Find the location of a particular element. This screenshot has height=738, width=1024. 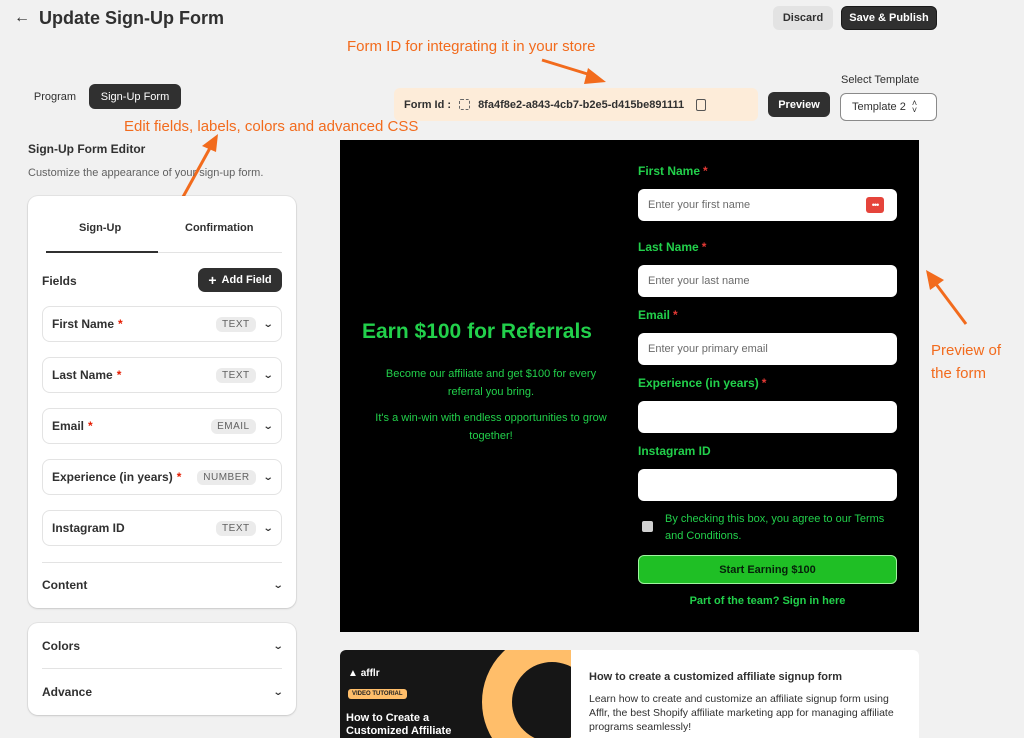

add-field-label: Add Field is located at coordinates (246, 280).